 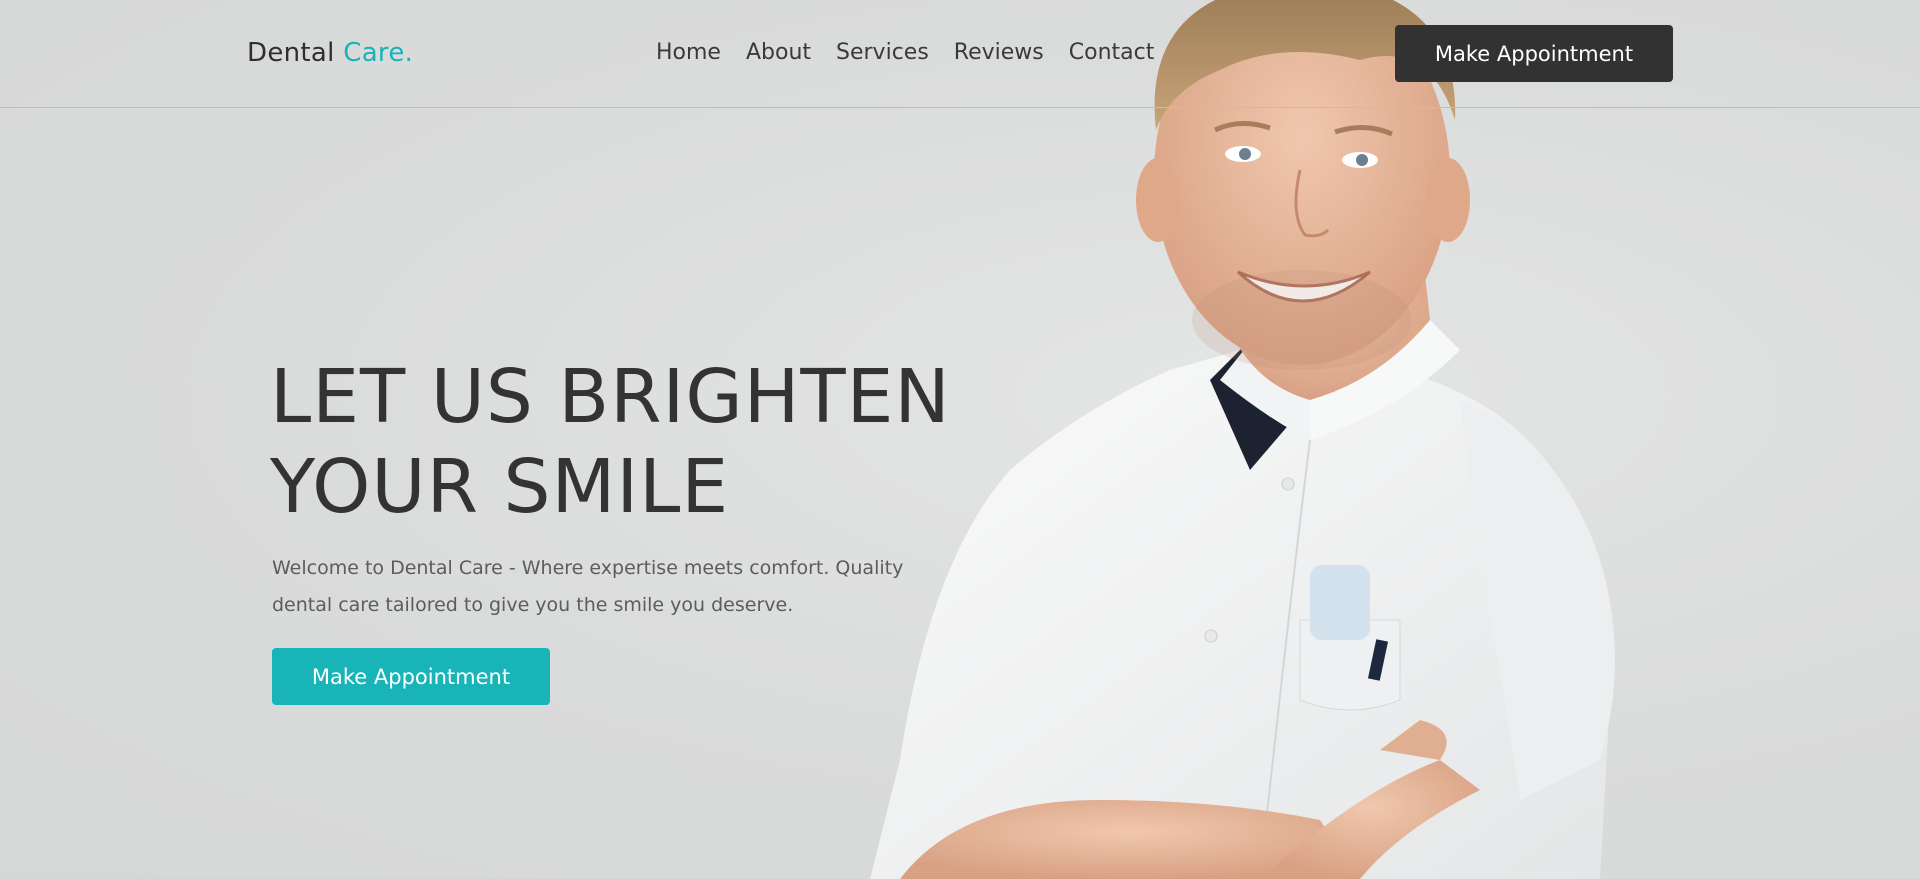 I want to click on header-make-appointment-button: Make Appointment, so click(x=1534, y=53).